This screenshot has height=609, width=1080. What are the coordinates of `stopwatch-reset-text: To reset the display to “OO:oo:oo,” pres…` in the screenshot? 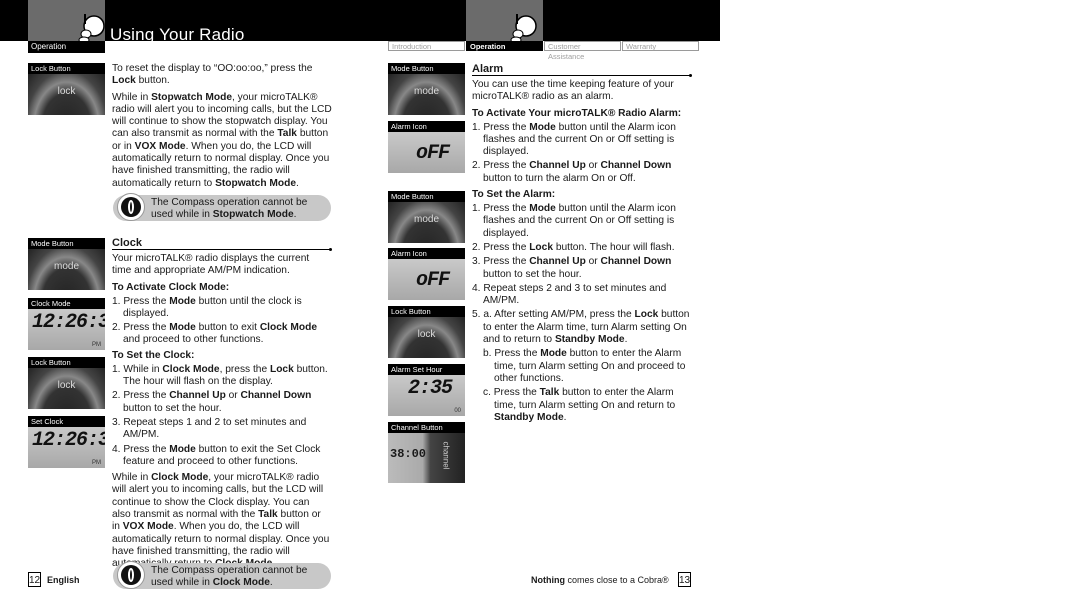 It's located at (224, 126).